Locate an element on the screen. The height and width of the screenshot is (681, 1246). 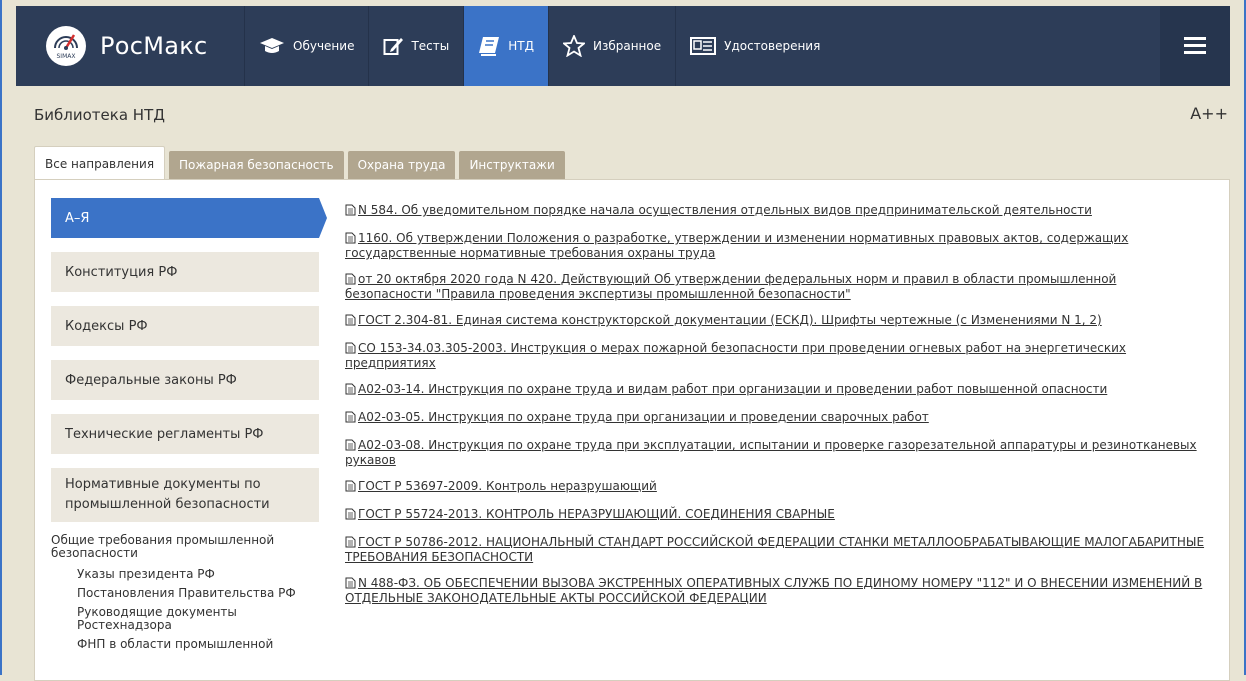
brand: SIMAX РосМакс is located at coordinates (130, 46).